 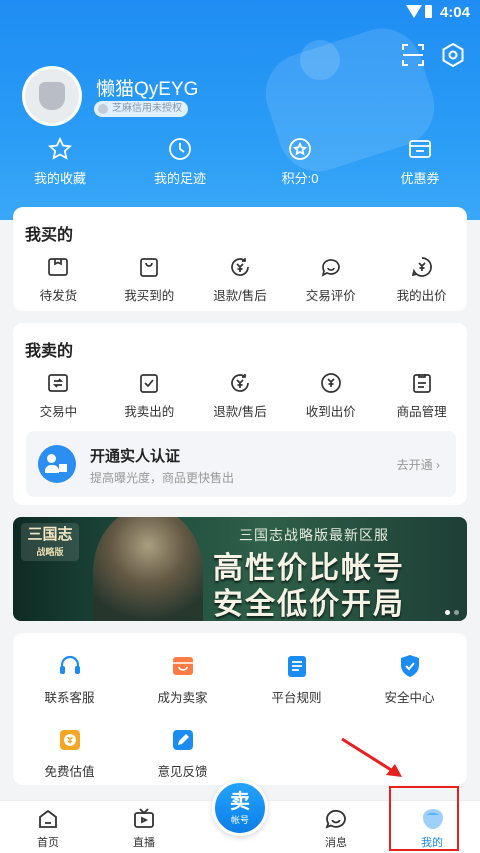 I want to click on service-label: 免费估值, so click(x=69, y=772).